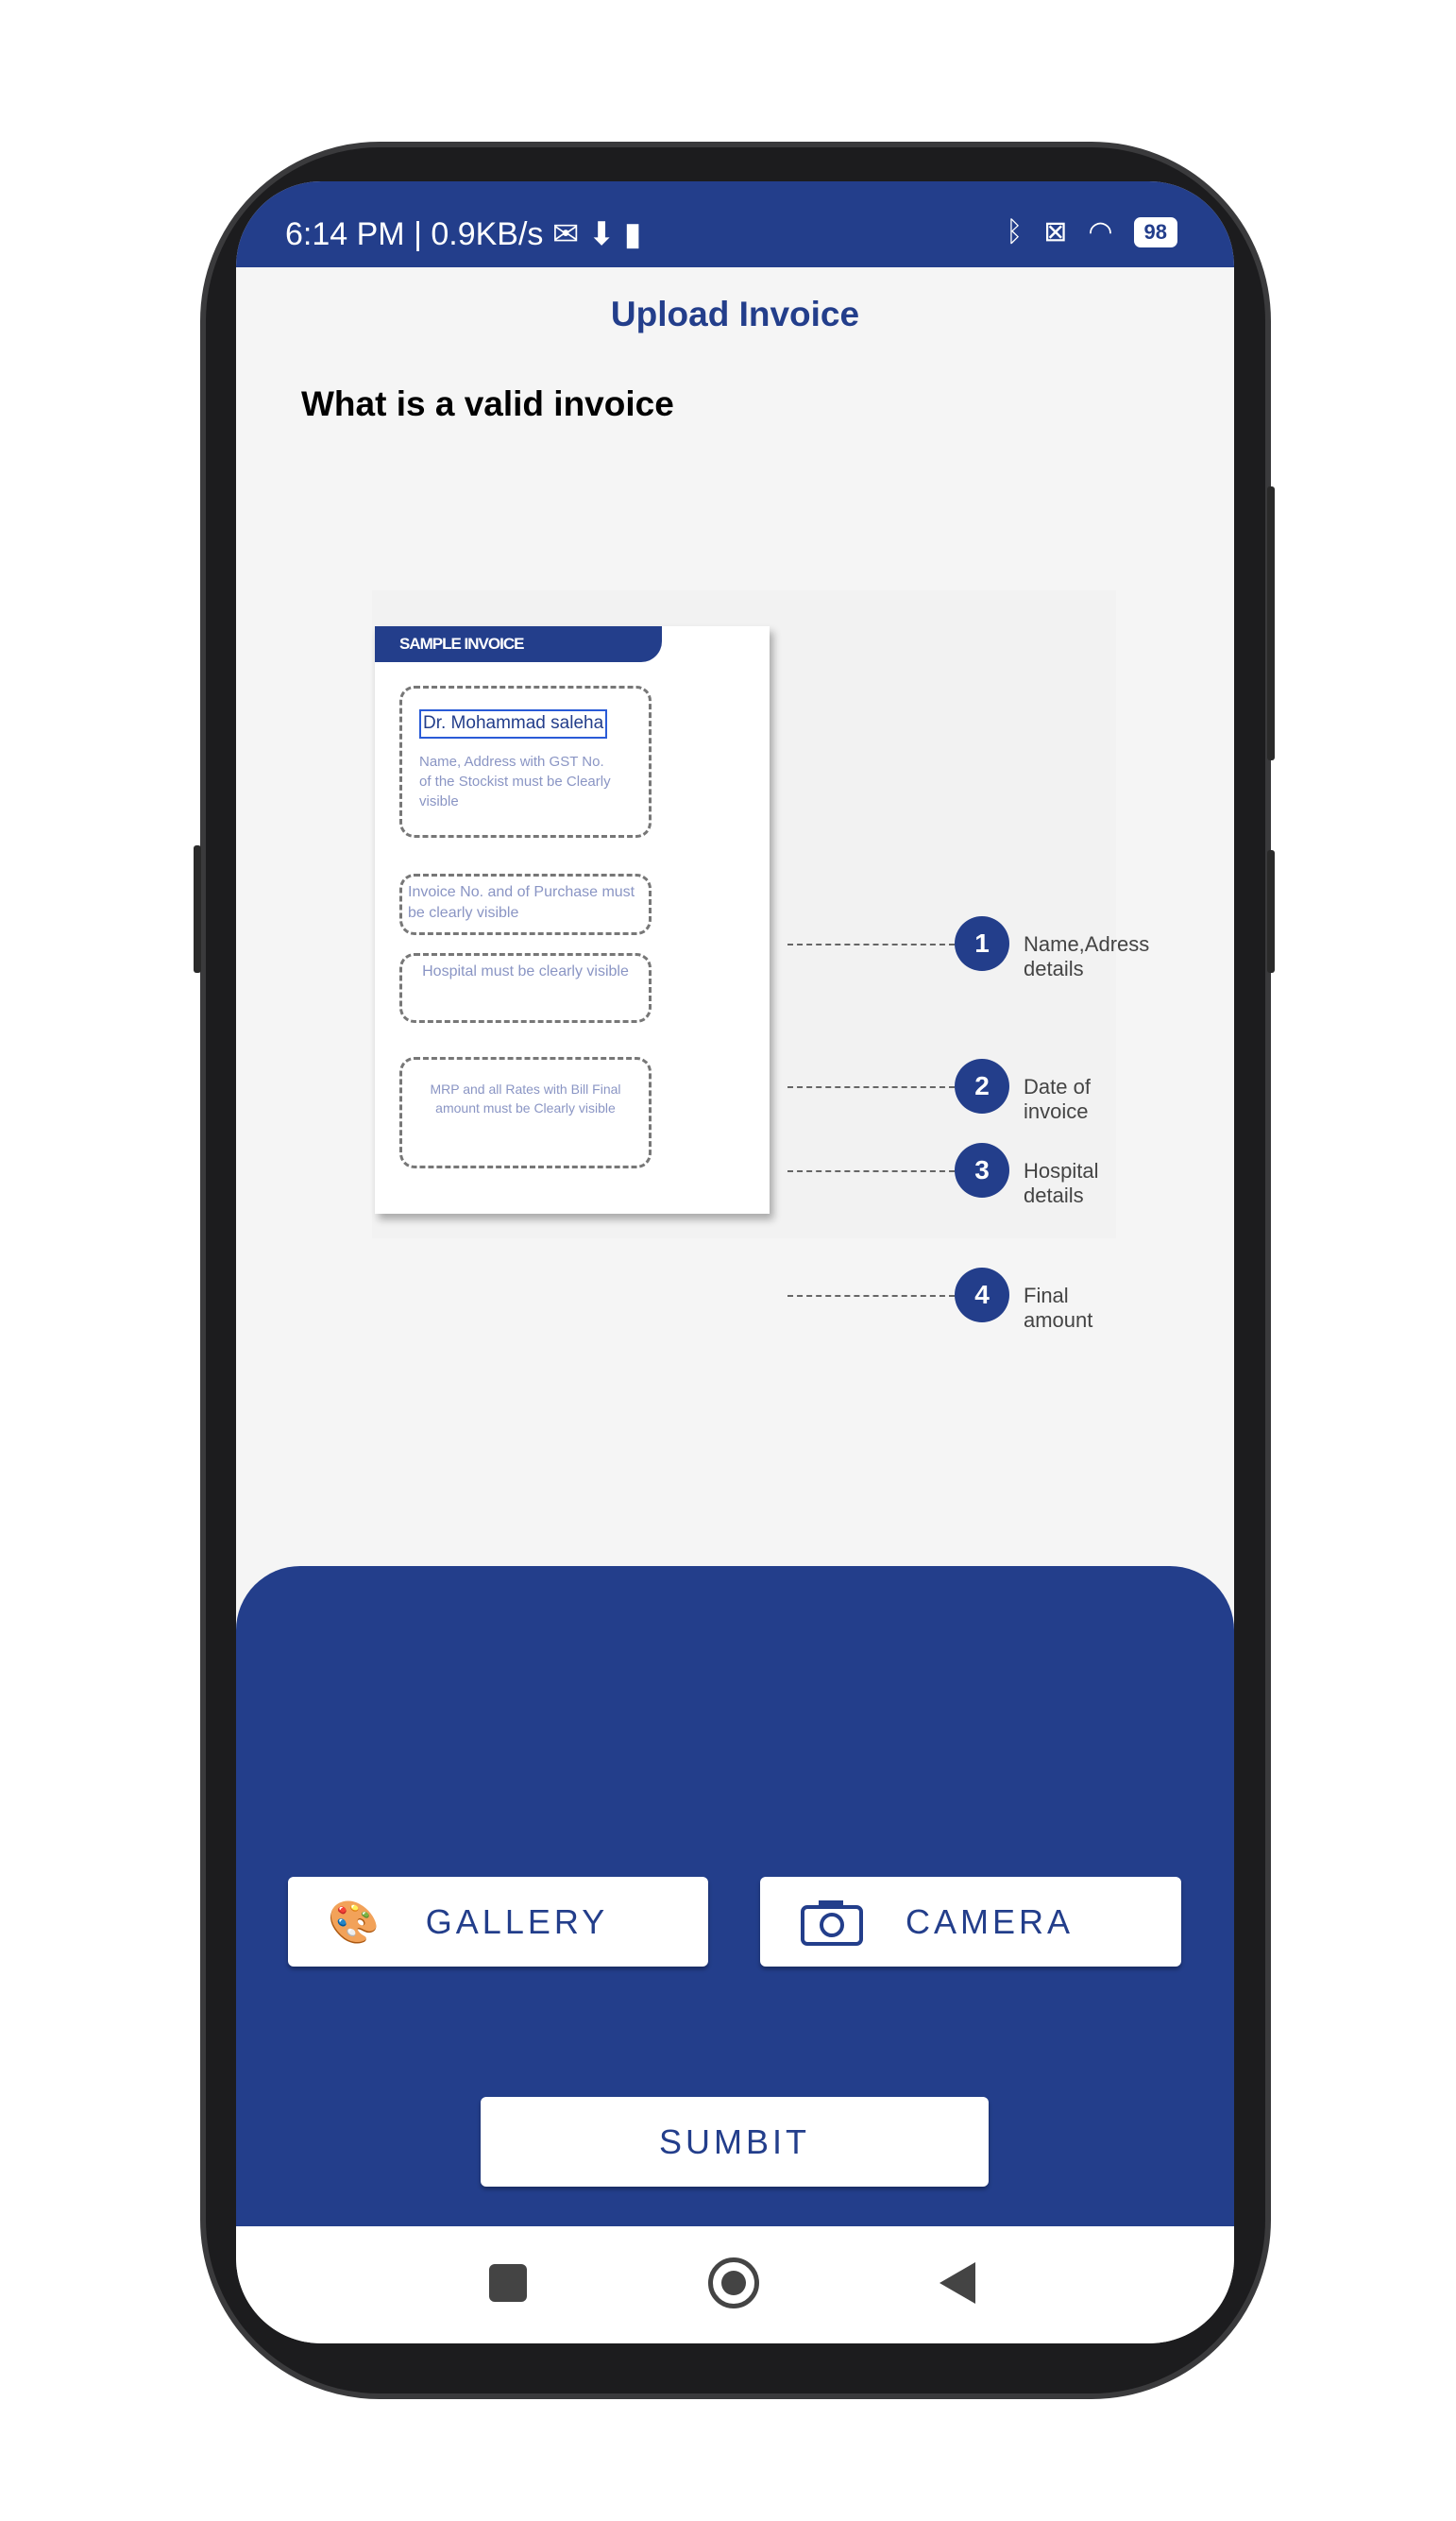 Image resolution: width=1456 pixels, height=2521 pixels. What do you see at coordinates (513, 724) in the screenshot?
I see `doctor-name: Dr. Mohammad saleha` at bounding box center [513, 724].